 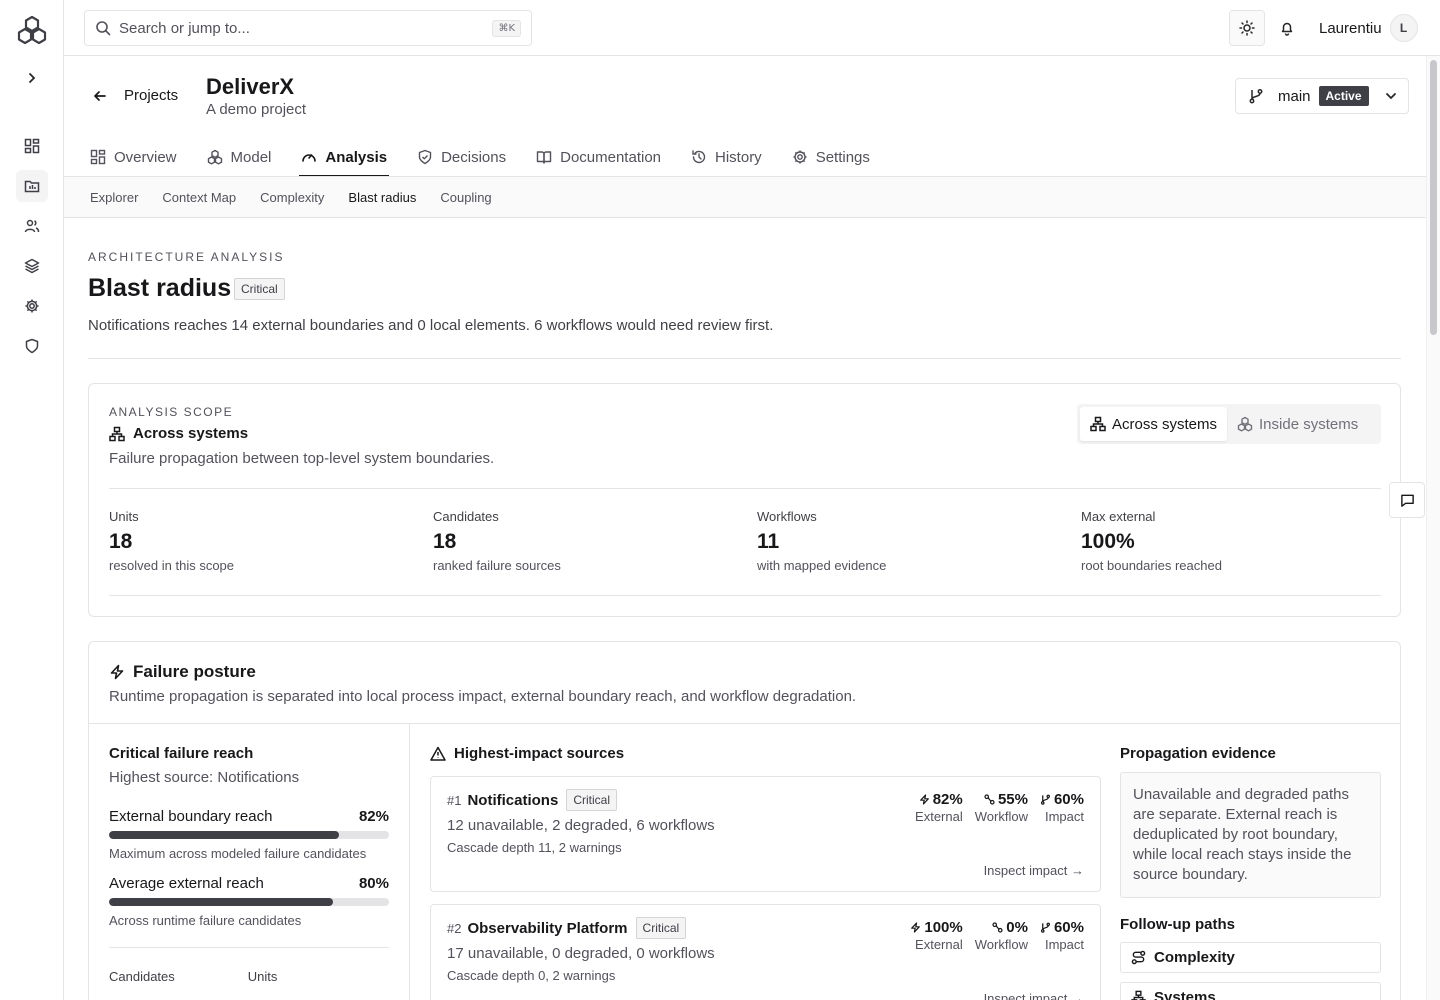 What do you see at coordinates (821, 541) in the screenshot?
I see `stat-workflows: Workflows 11 with mapped evidence` at bounding box center [821, 541].